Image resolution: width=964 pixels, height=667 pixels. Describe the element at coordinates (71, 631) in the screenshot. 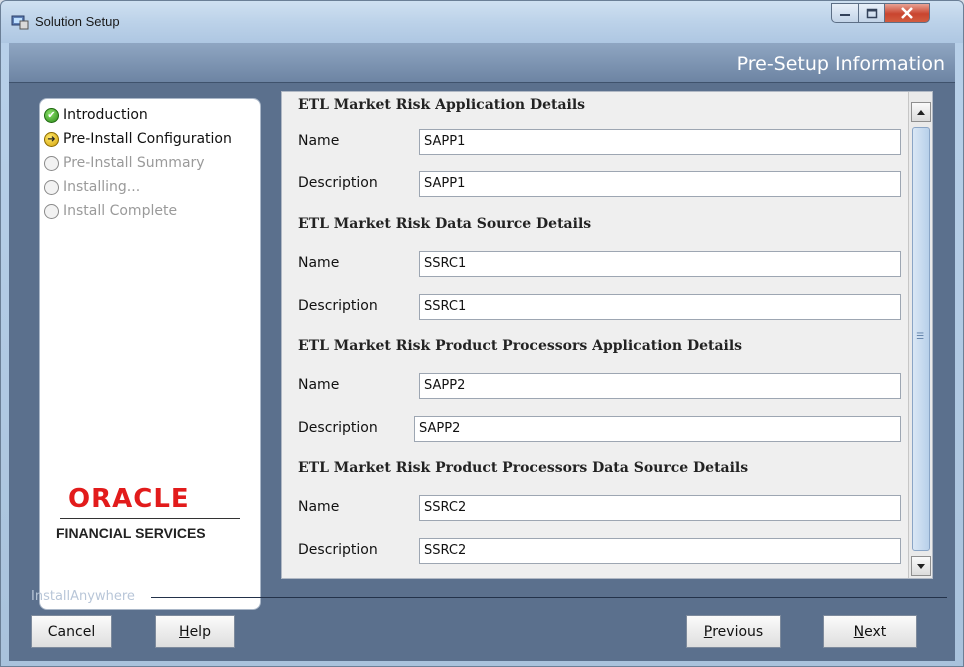

I see `cancel-button: Cancel` at that location.